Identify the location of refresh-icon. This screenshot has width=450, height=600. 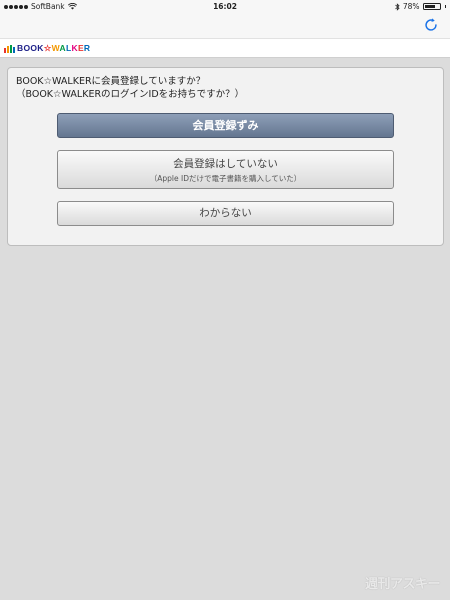
(431, 25).